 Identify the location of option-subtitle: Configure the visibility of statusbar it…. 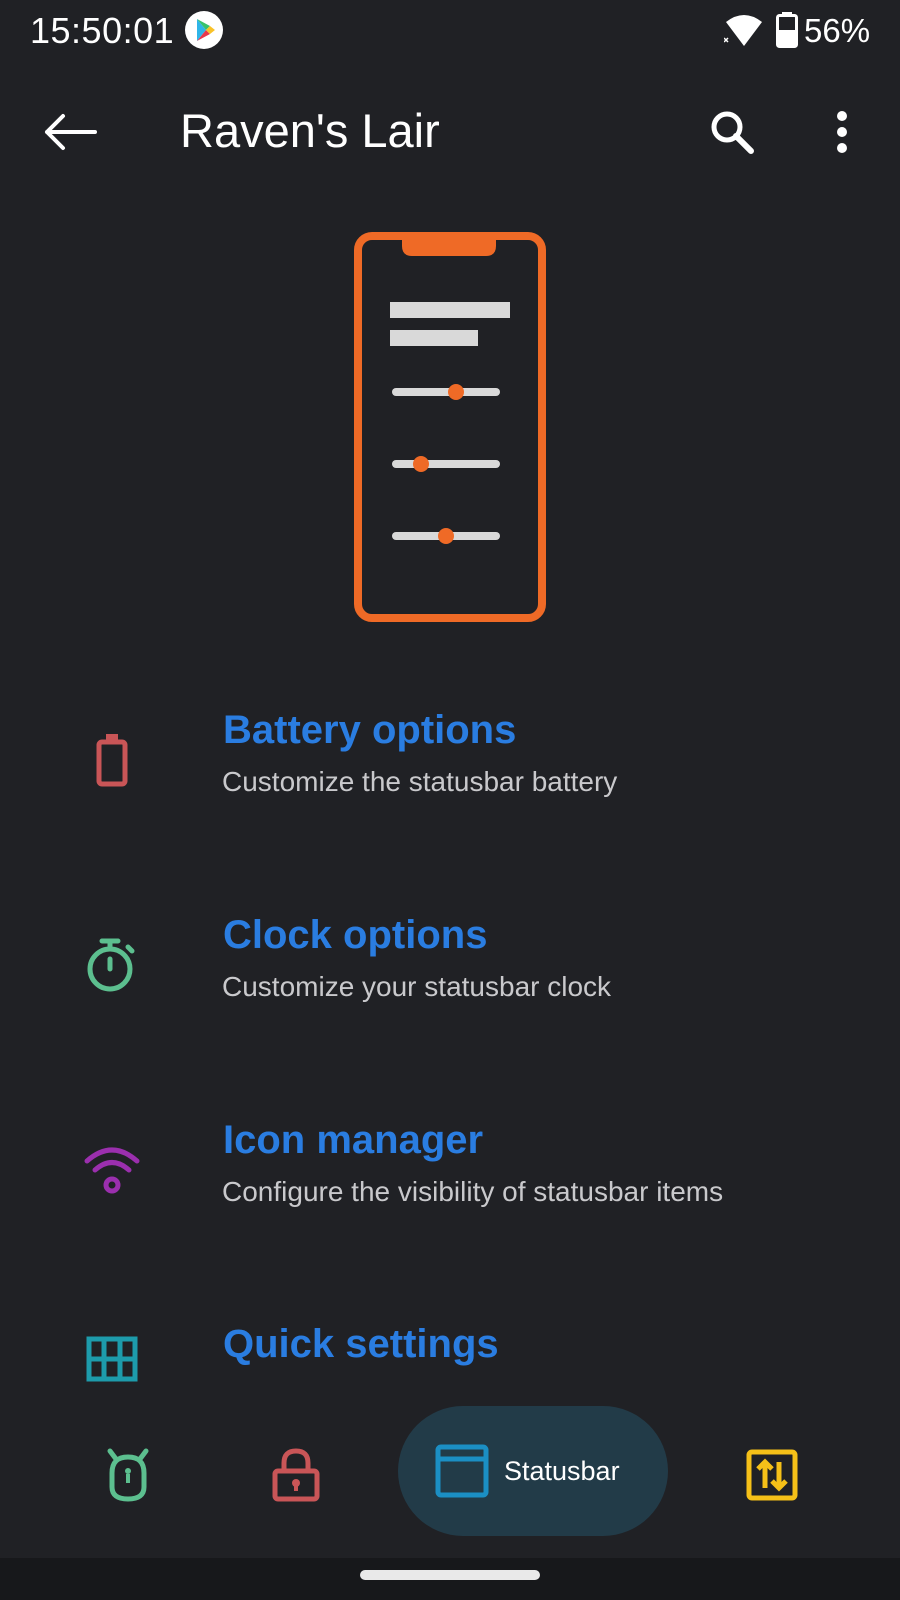
(473, 1191).